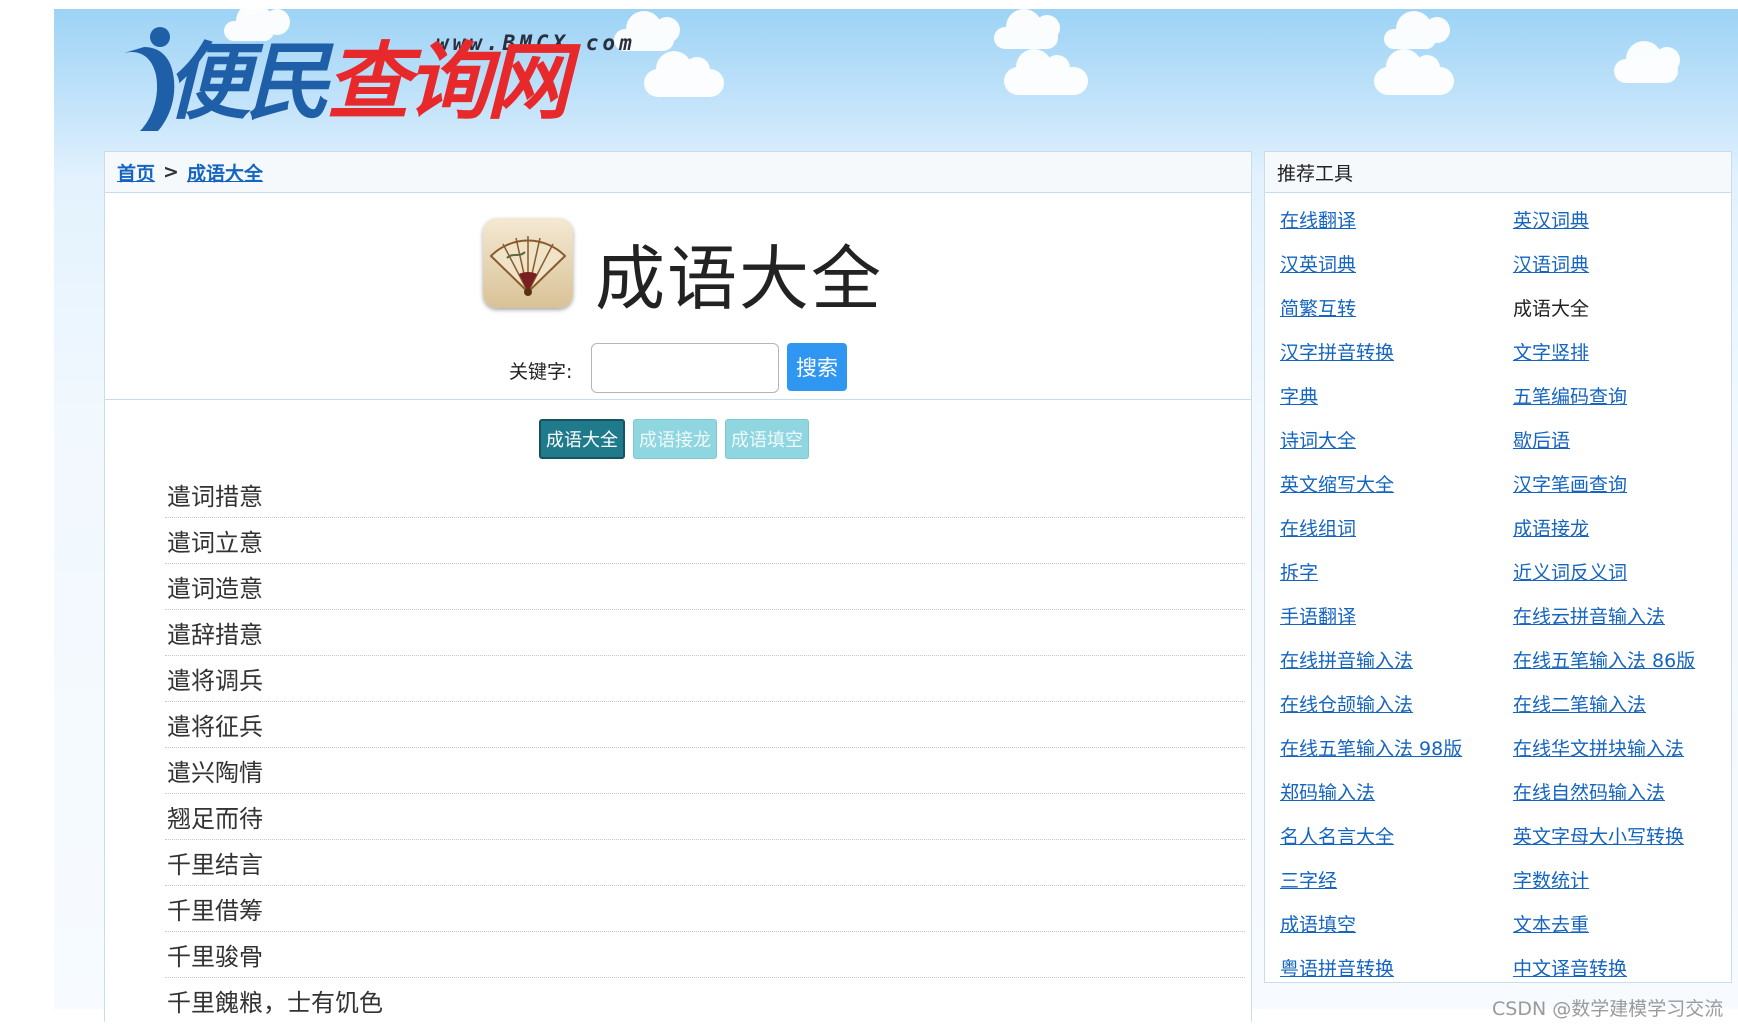 The height and width of the screenshot is (1025, 1738). Describe the element at coordinates (705, 817) in the screenshot. I see `list-item: 翘足而待` at that location.